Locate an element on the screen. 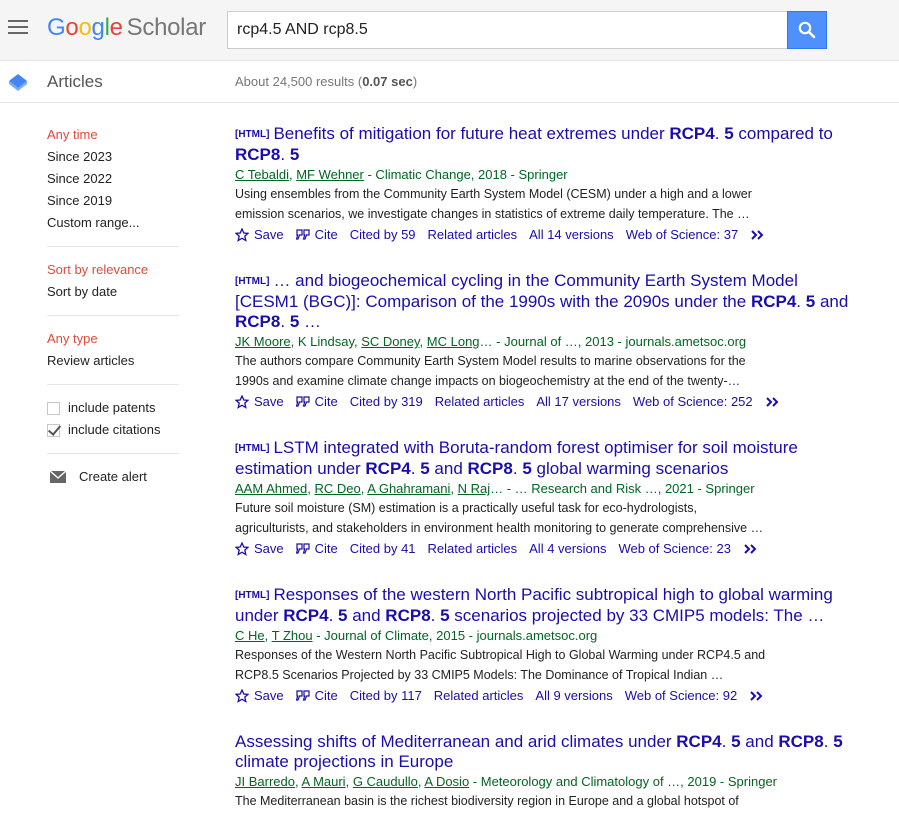 The width and height of the screenshot is (899, 818). author-link: A Ghahramani is located at coordinates (408, 488).